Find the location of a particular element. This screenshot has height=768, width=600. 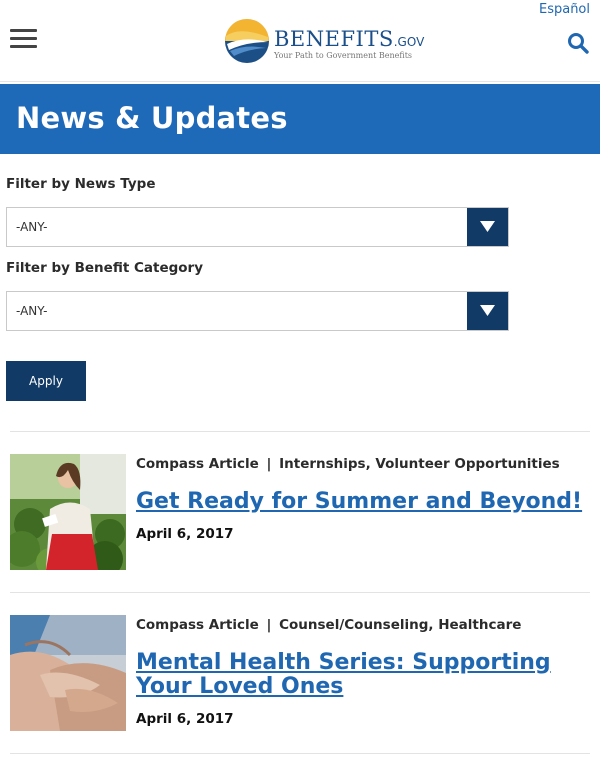

news-type-select: -ANY- is located at coordinates (257, 227).